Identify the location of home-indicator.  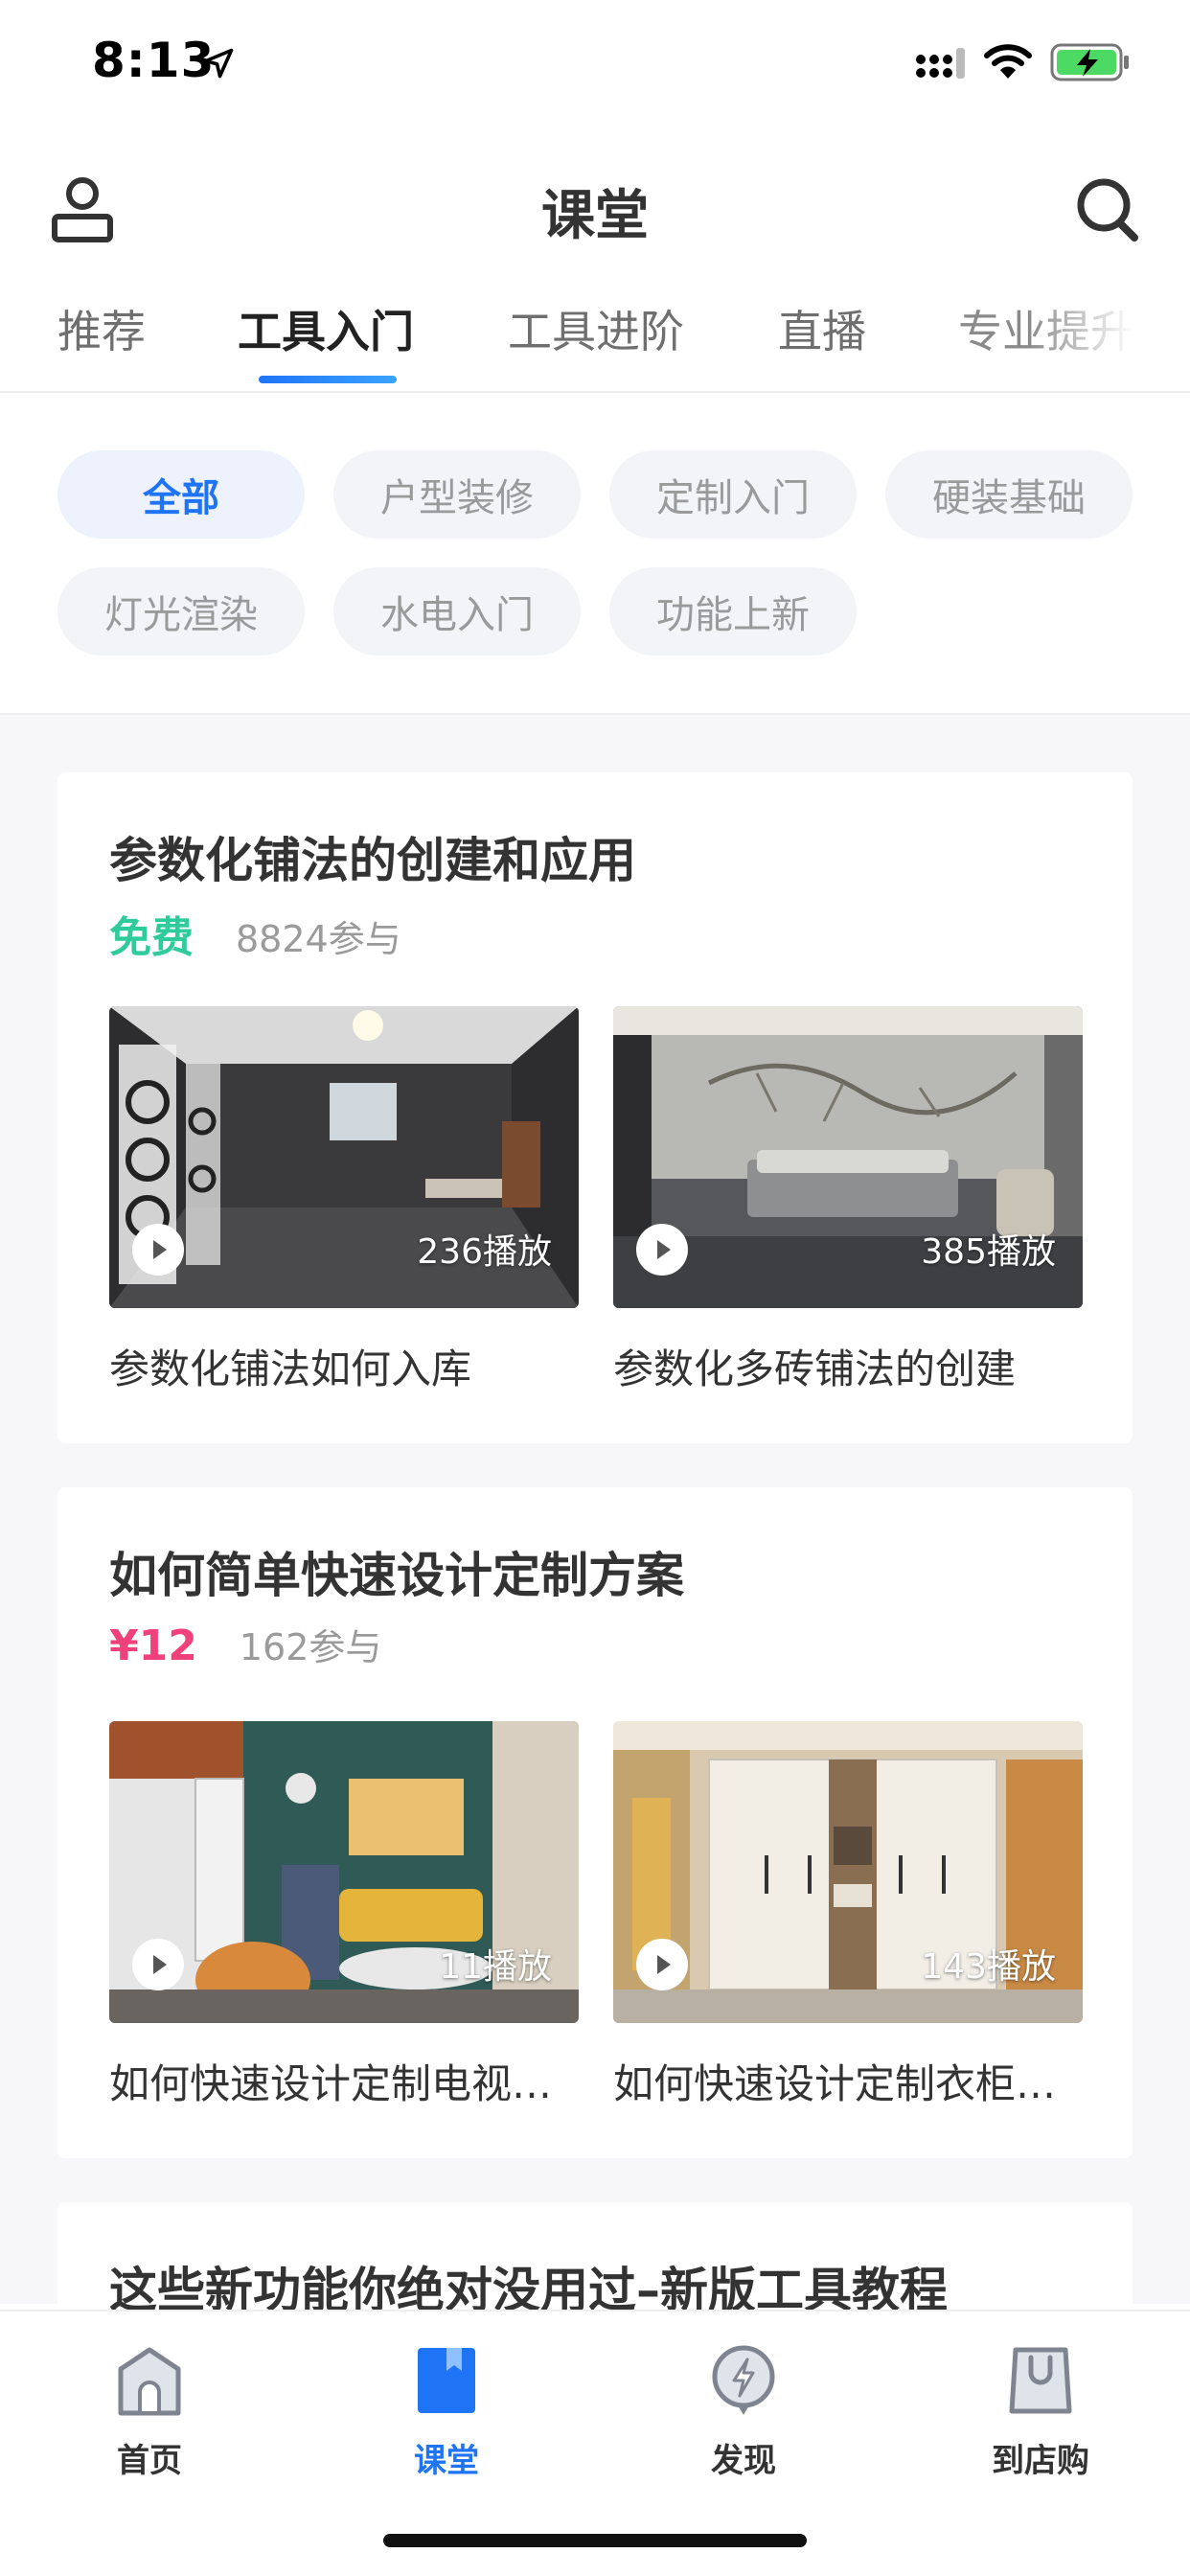
(595, 2540).